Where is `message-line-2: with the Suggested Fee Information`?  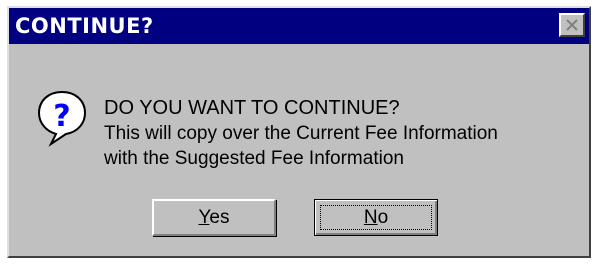
message-line-2: with the Suggested Fee Information is located at coordinates (254, 158).